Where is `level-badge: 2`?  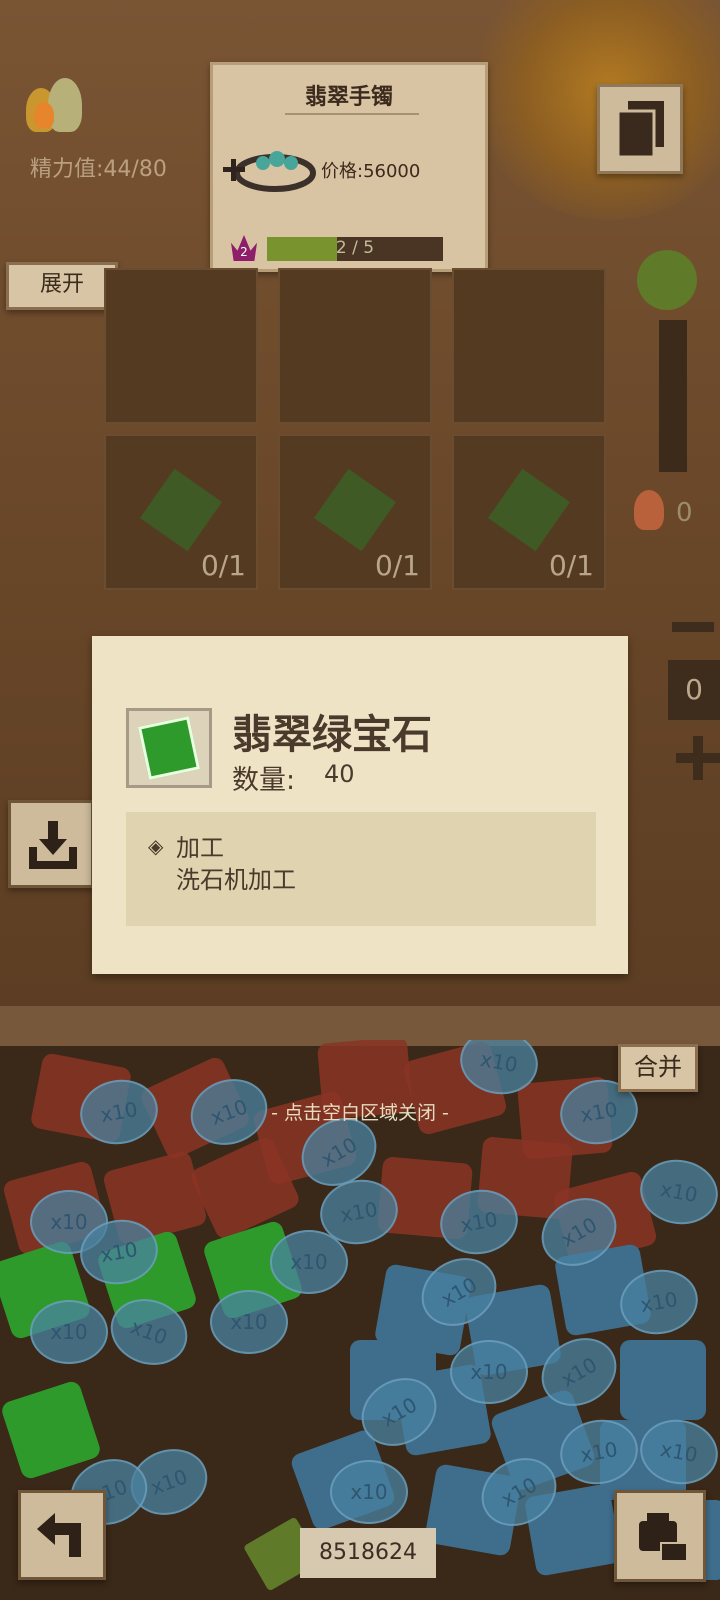 level-badge: 2 is located at coordinates (244, 248).